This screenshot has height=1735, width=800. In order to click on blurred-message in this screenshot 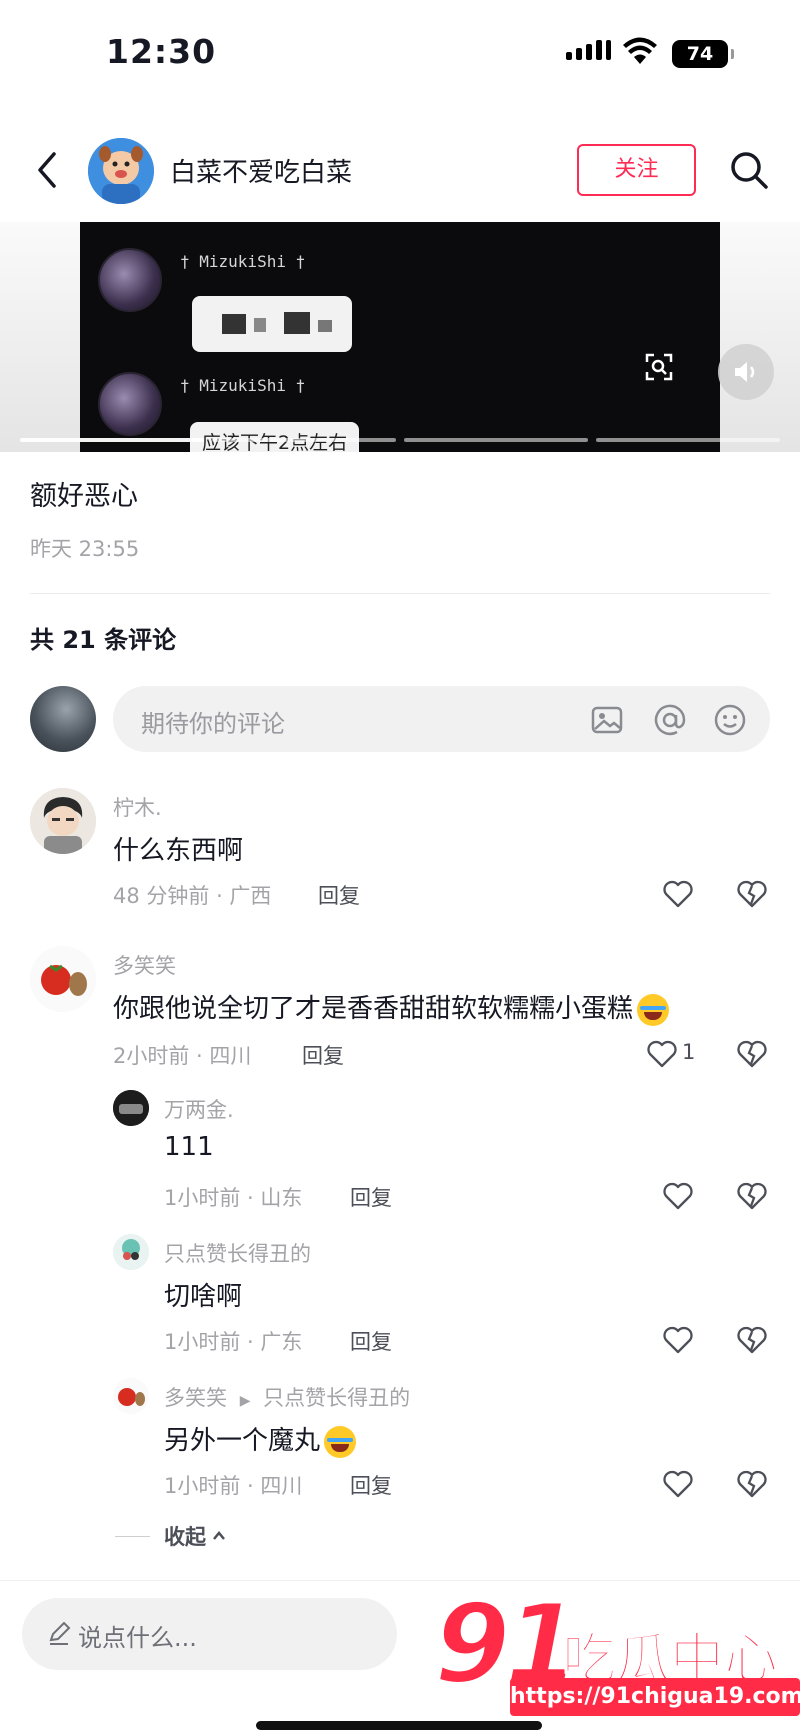, I will do `click(272, 324)`.